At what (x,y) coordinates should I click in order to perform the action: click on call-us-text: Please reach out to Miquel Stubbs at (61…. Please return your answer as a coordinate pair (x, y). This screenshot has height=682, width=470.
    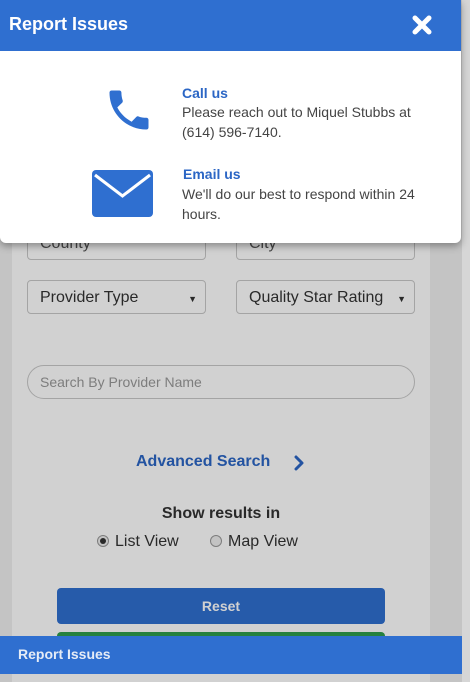
    Looking at the image, I should click on (296, 122).